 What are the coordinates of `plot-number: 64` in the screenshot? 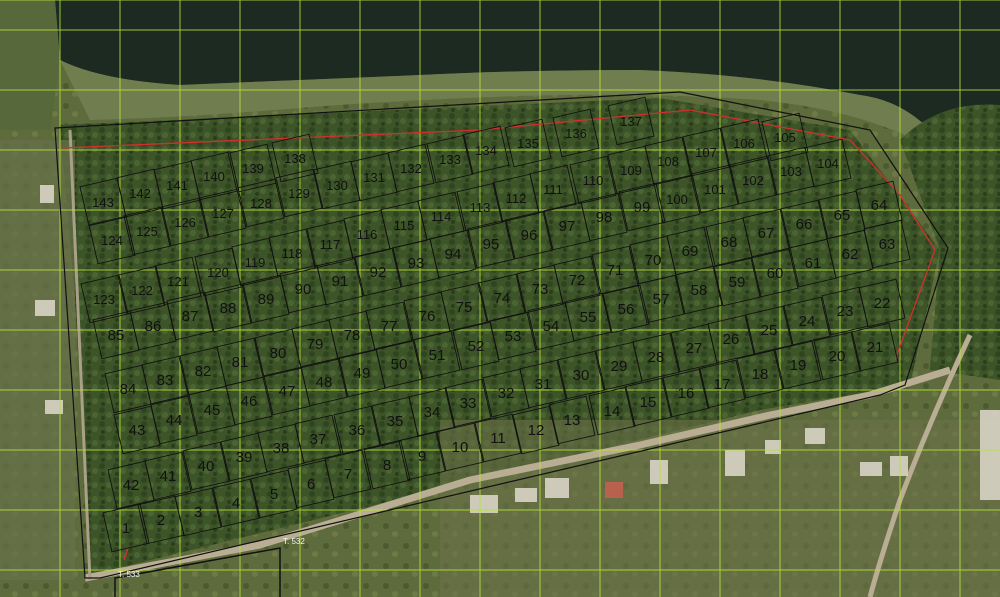 It's located at (879, 205).